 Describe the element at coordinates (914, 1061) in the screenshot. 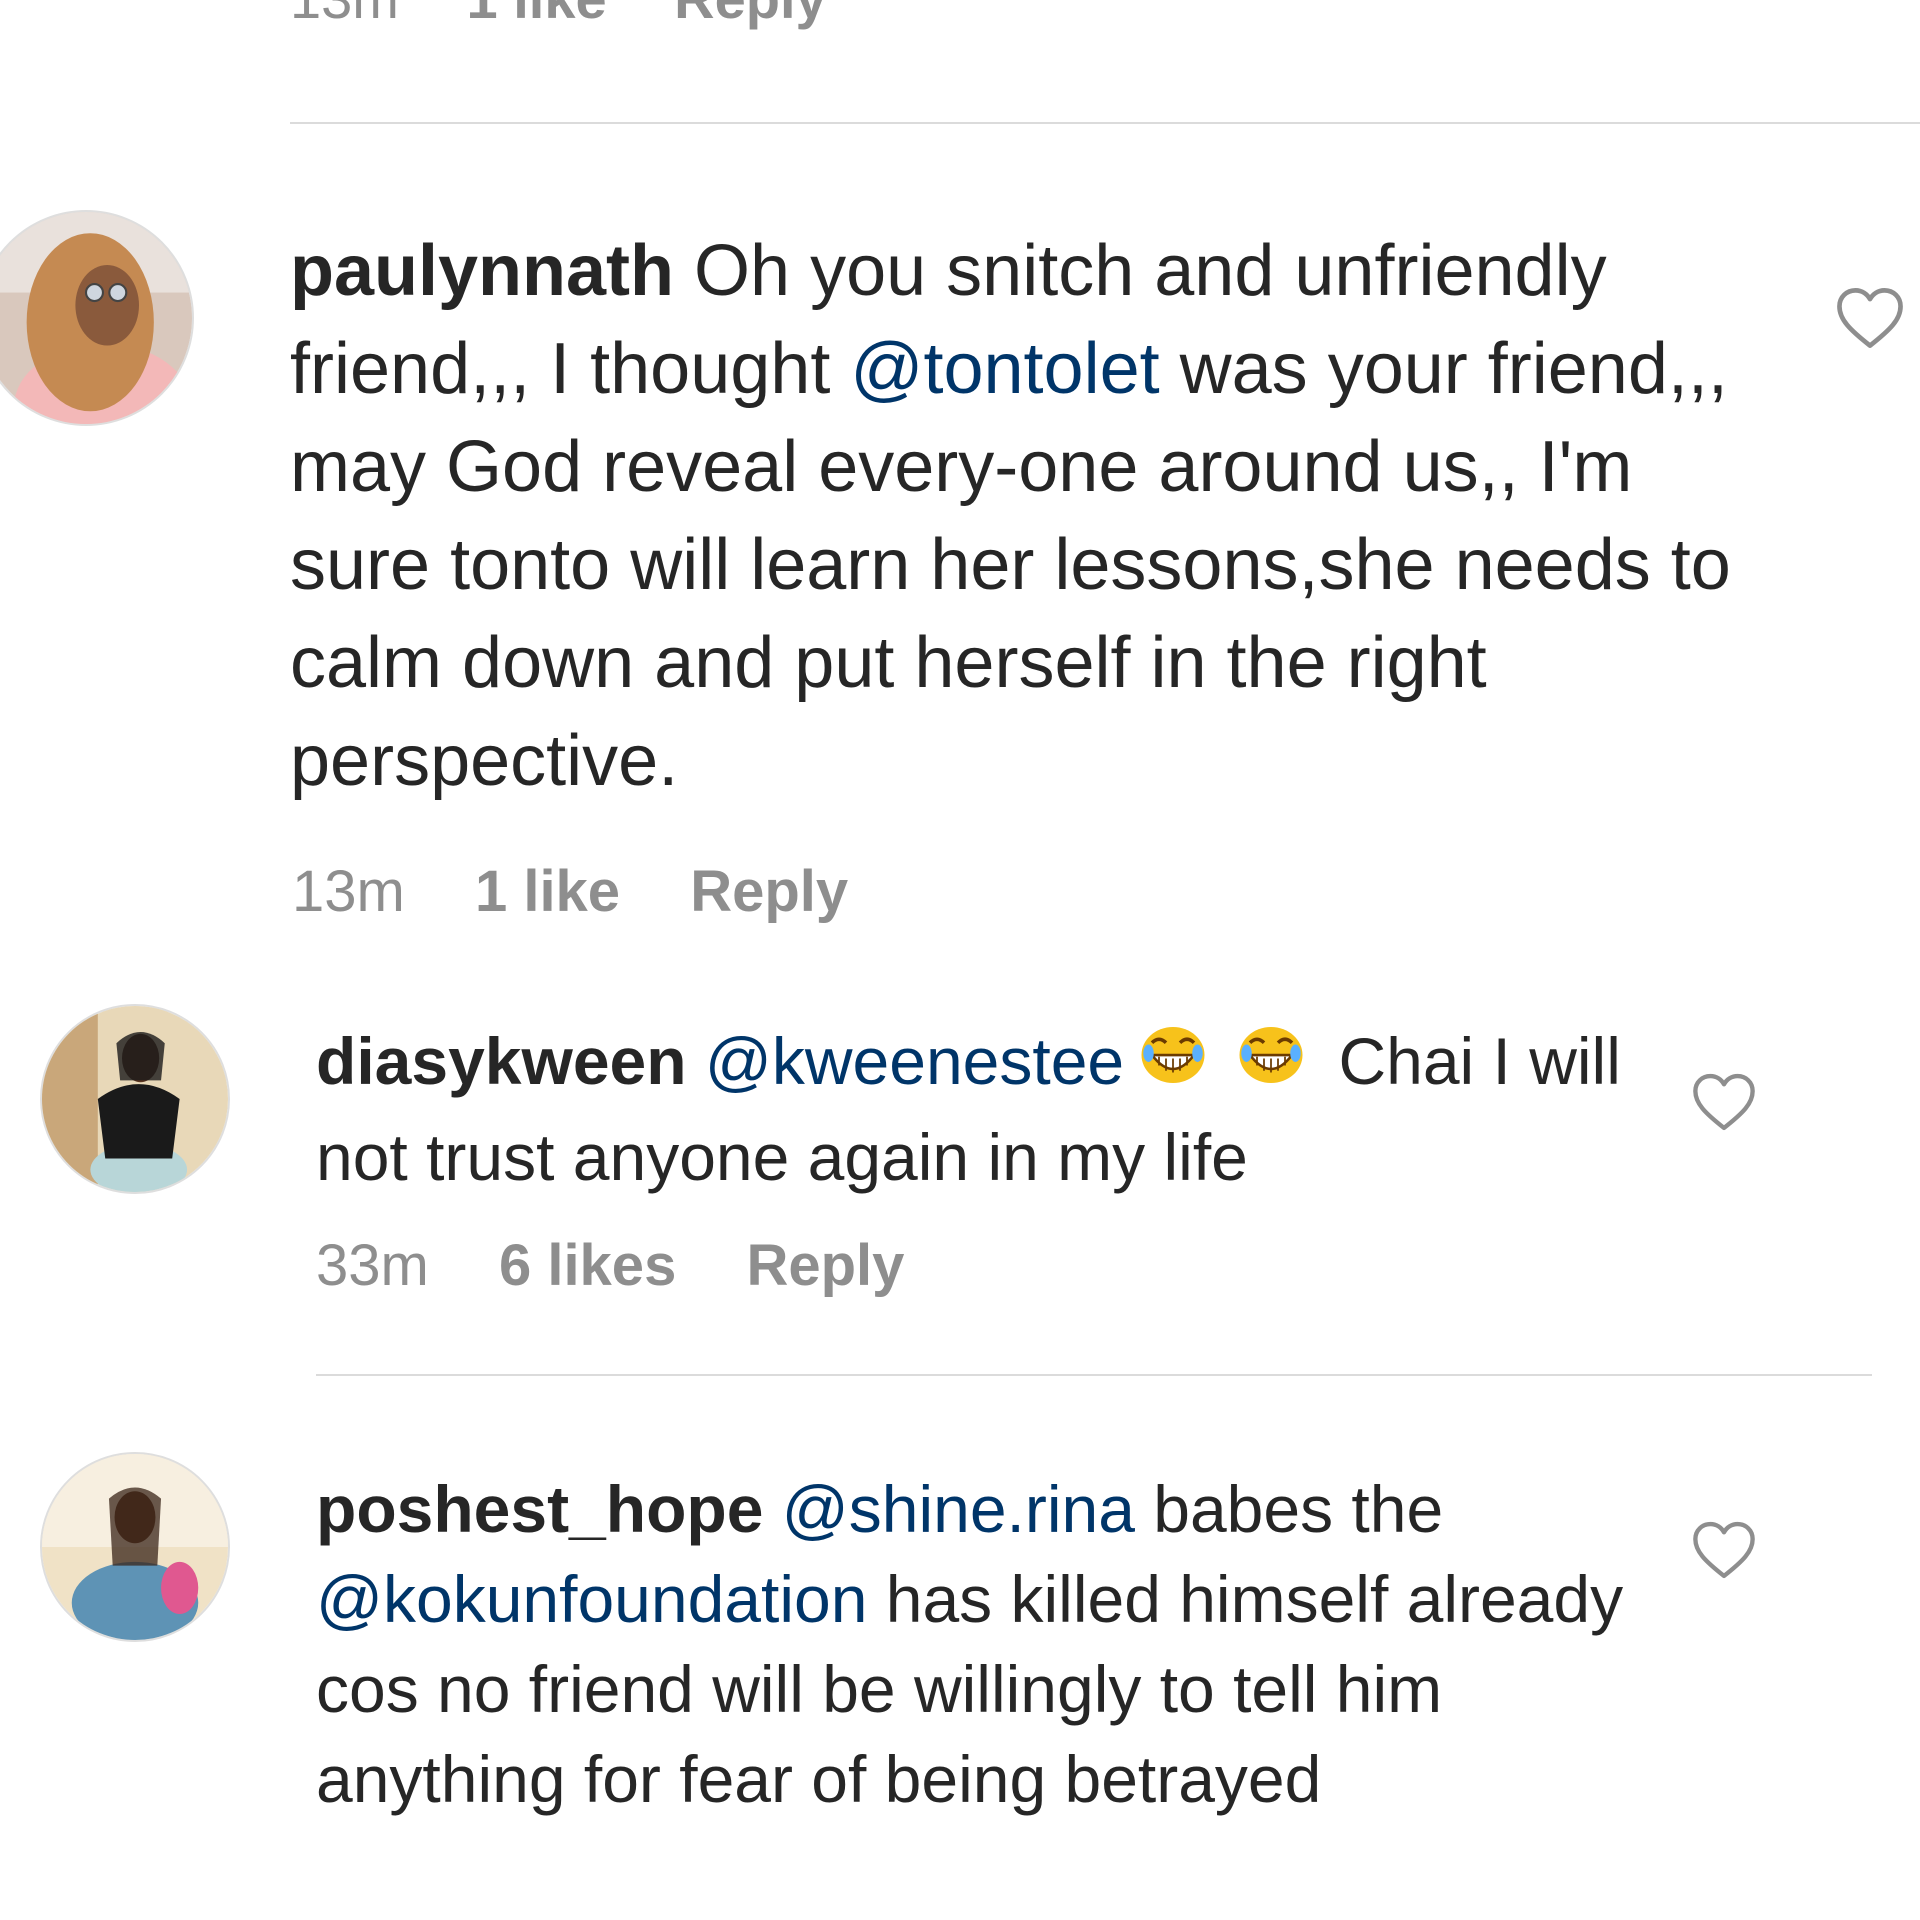

I see `mention-link: @kweenestee` at that location.